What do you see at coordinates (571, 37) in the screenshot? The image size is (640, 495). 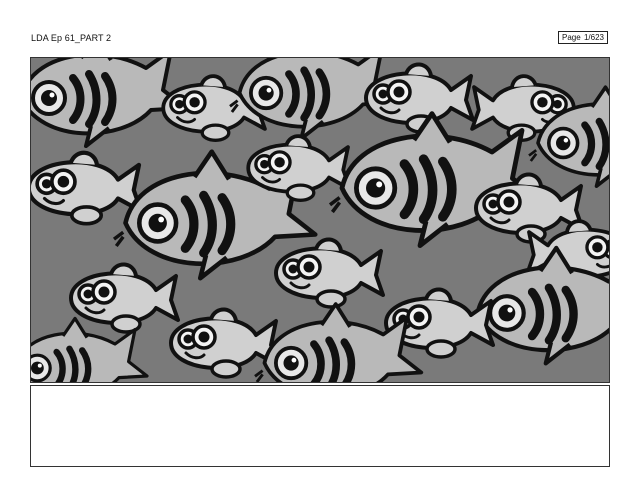 I see `page-label: Page` at bounding box center [571, 37].